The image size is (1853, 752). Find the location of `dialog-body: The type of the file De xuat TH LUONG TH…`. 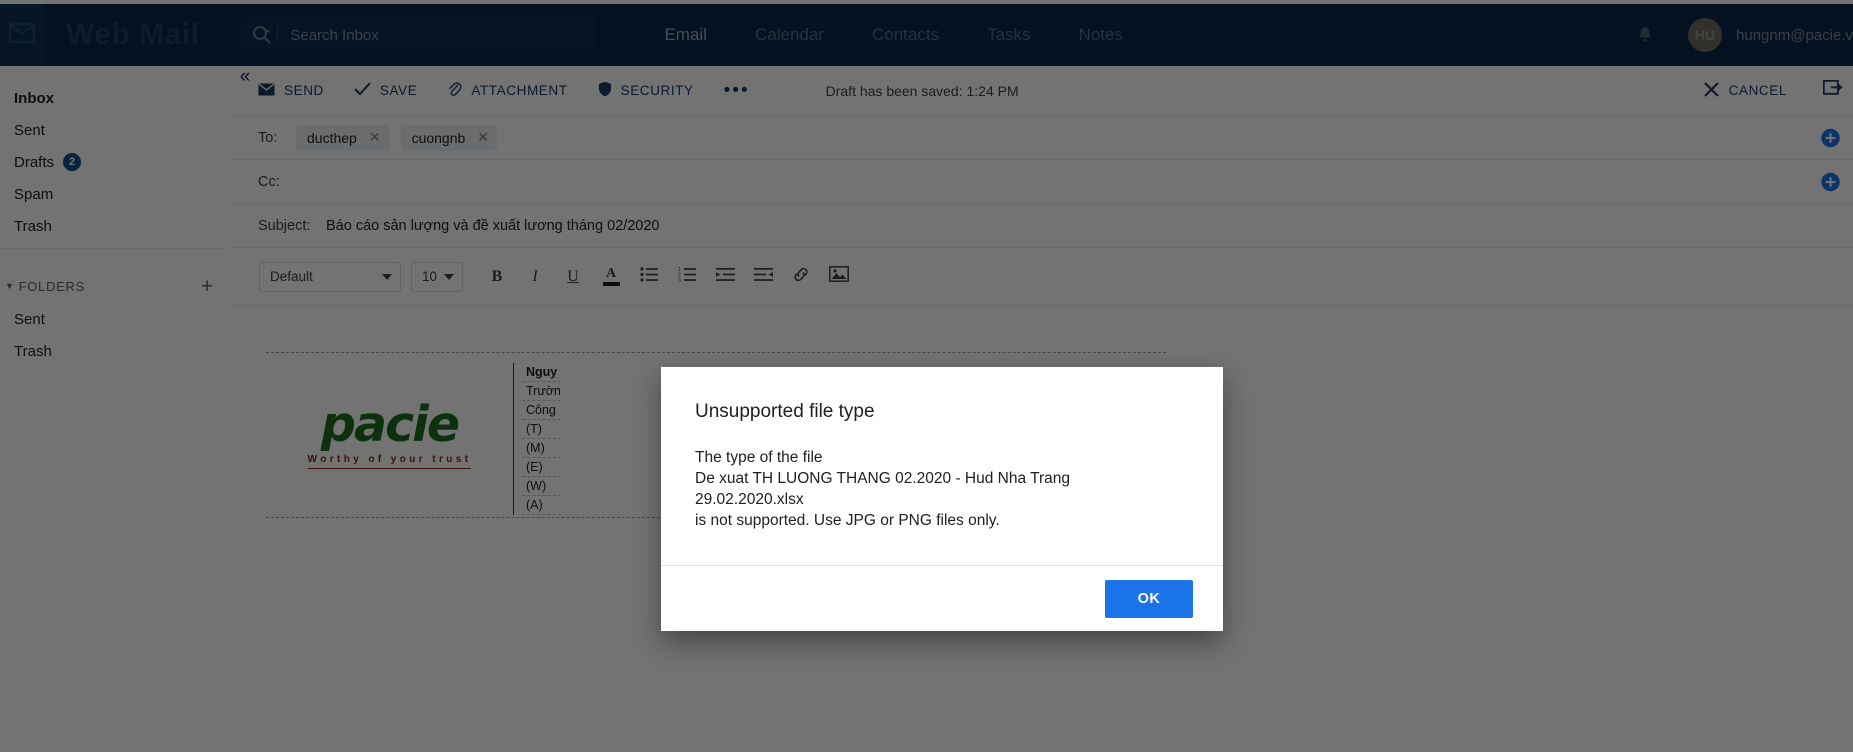

dialog-body: The type of the file De xuat TH LUONG TH… is located at coordinates (942, 494).